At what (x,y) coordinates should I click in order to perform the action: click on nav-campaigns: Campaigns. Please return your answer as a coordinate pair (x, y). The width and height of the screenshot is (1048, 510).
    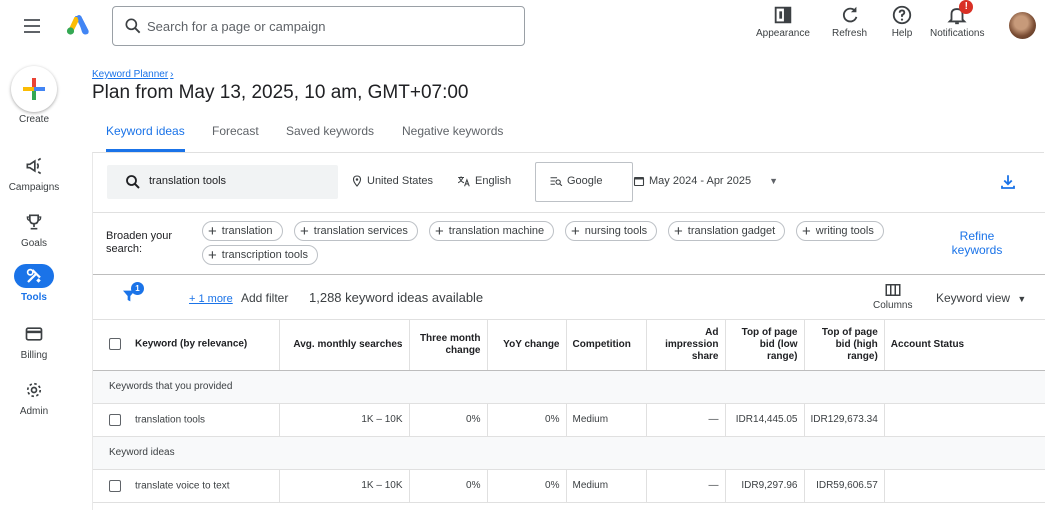
    Looking at the image, I should click on (34, 173).